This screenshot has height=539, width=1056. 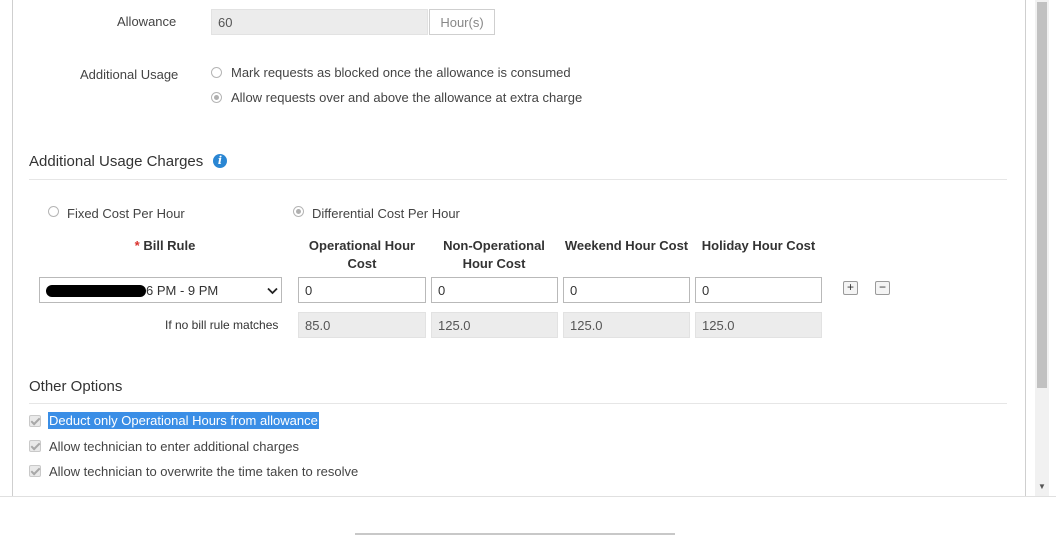 I want to click on bill-rule-select: 6 PM - 9 PM, so click(x=160, y=290).